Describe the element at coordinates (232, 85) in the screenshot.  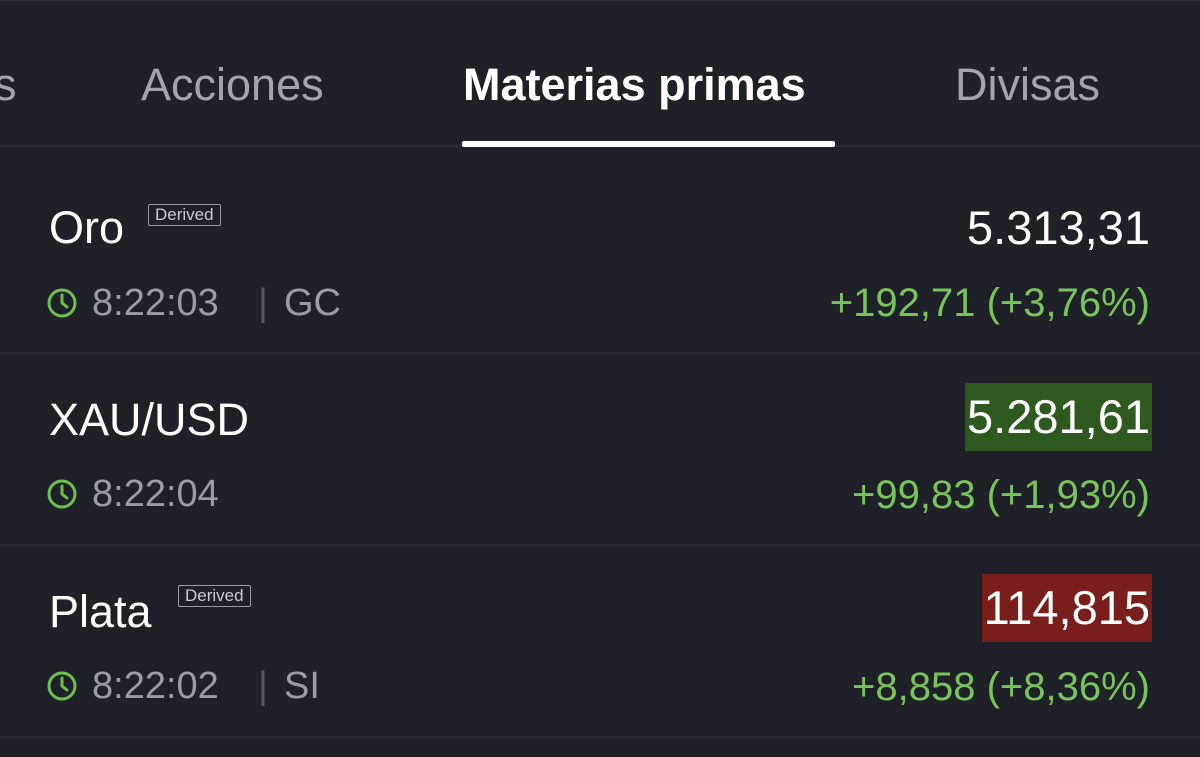
I see `tab-acciones: Acciones` at that location.